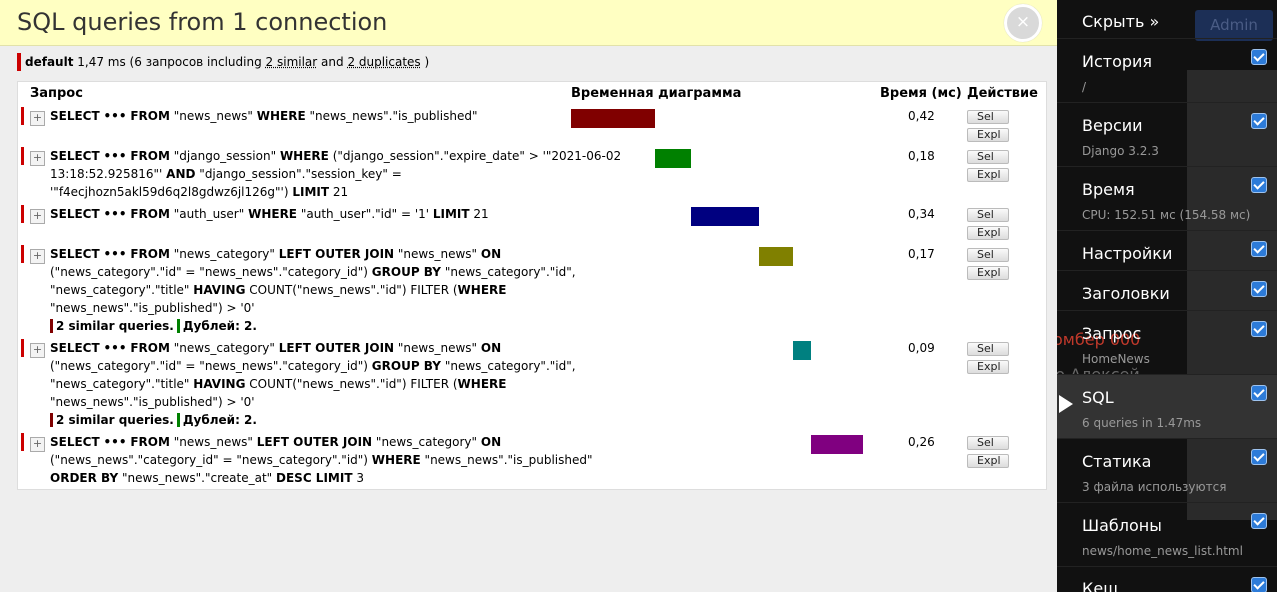 The image size is (1277, 592). Describe the element at coordinates (169, 62) in the screenshot. I see `summary-text: 1,47 ms (6 запросов including` at that location.